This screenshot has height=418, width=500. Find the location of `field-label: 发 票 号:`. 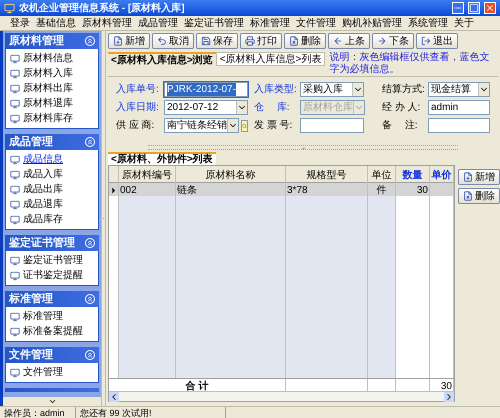

field-label: 发 票 号: is located at coordinates (274, 126).